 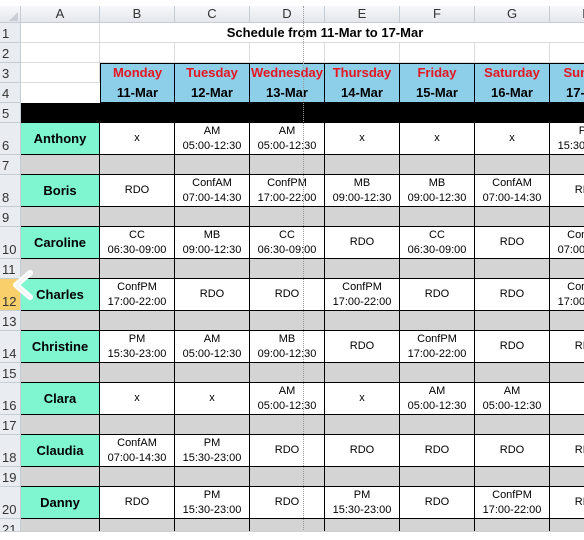 I want to click on day-header-thursday: Thursday 14-Mar, so click(x=362, y=83).